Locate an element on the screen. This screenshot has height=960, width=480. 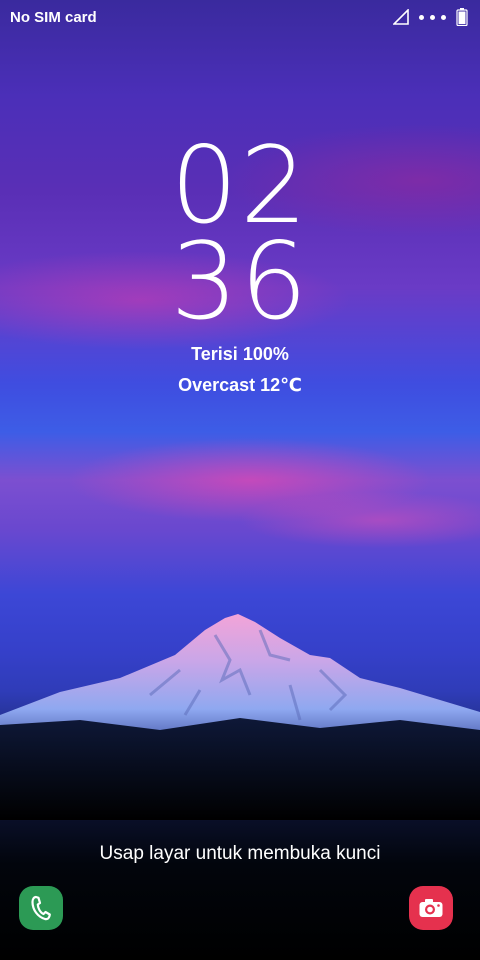
phone-icon is located at coordinates (41, 908).